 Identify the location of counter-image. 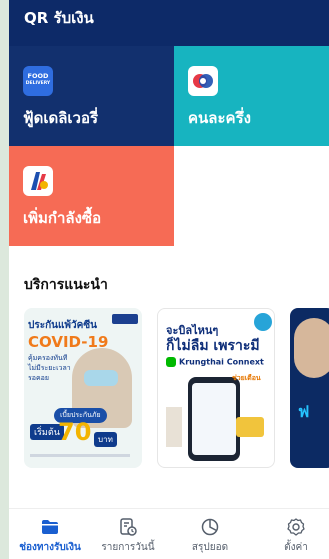
(174, 427).